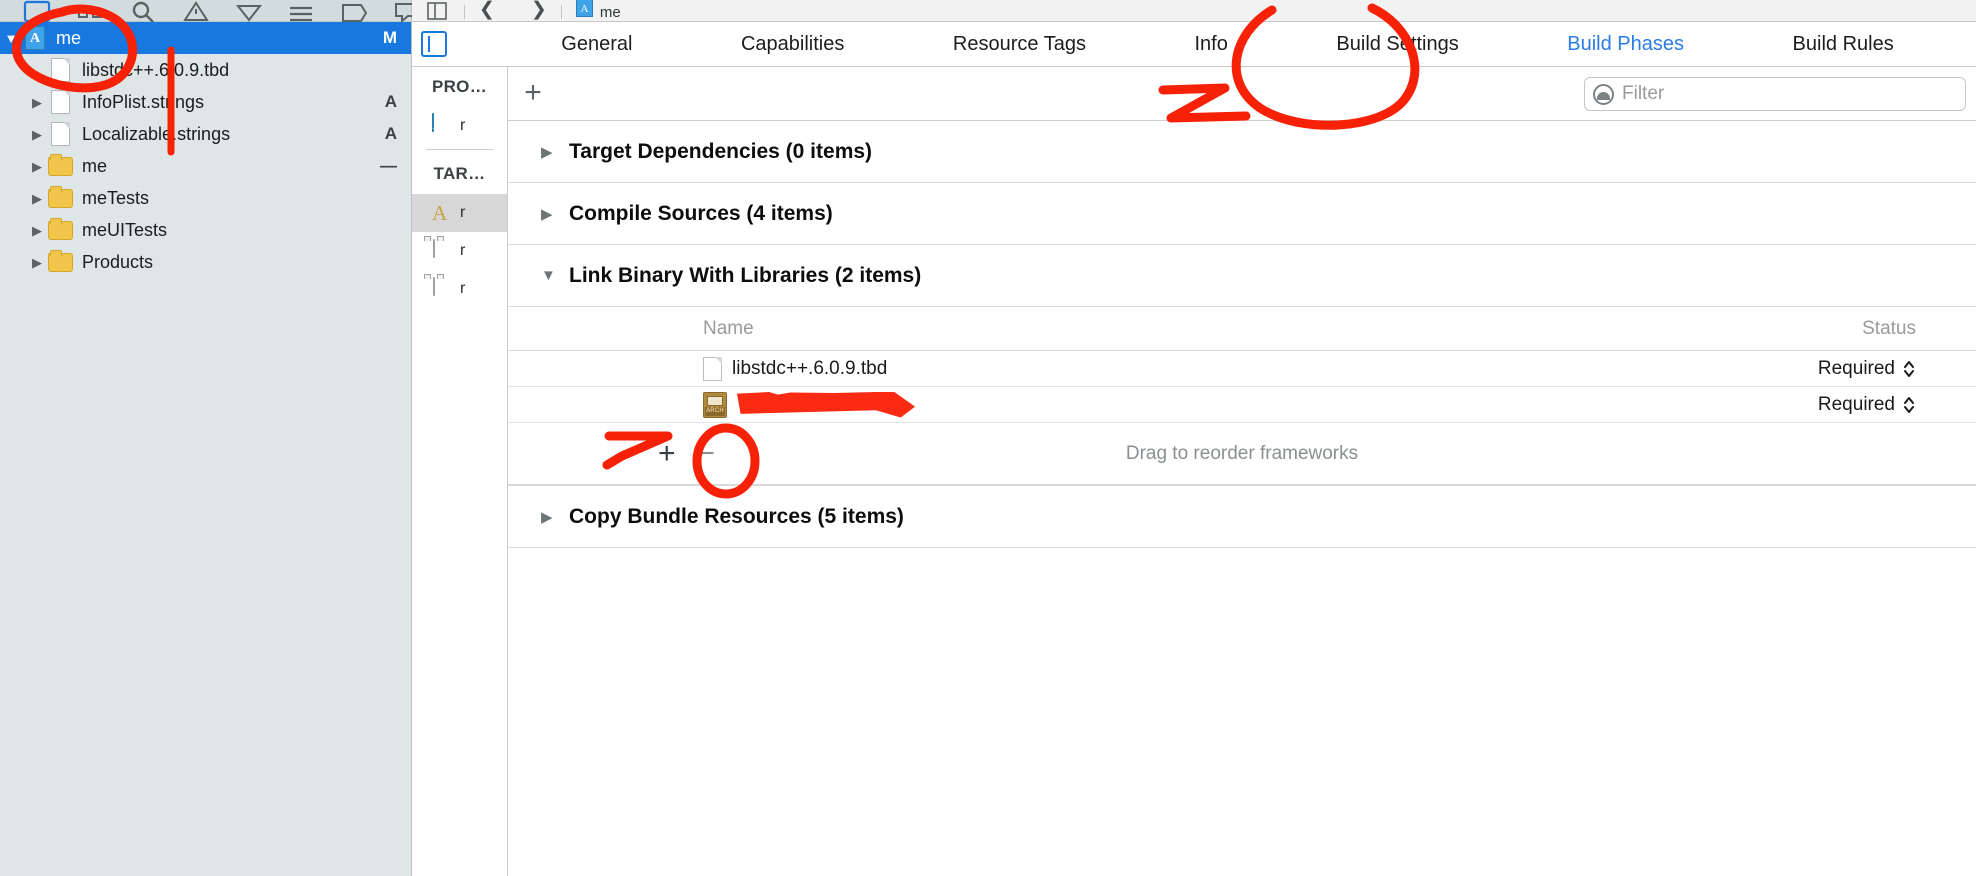 The image size is (1976, 876). Describe the element at coordinates (205, 102) in the screenshot. I see `navigator-row: ▶ InfoPlist.strings A` at that location.